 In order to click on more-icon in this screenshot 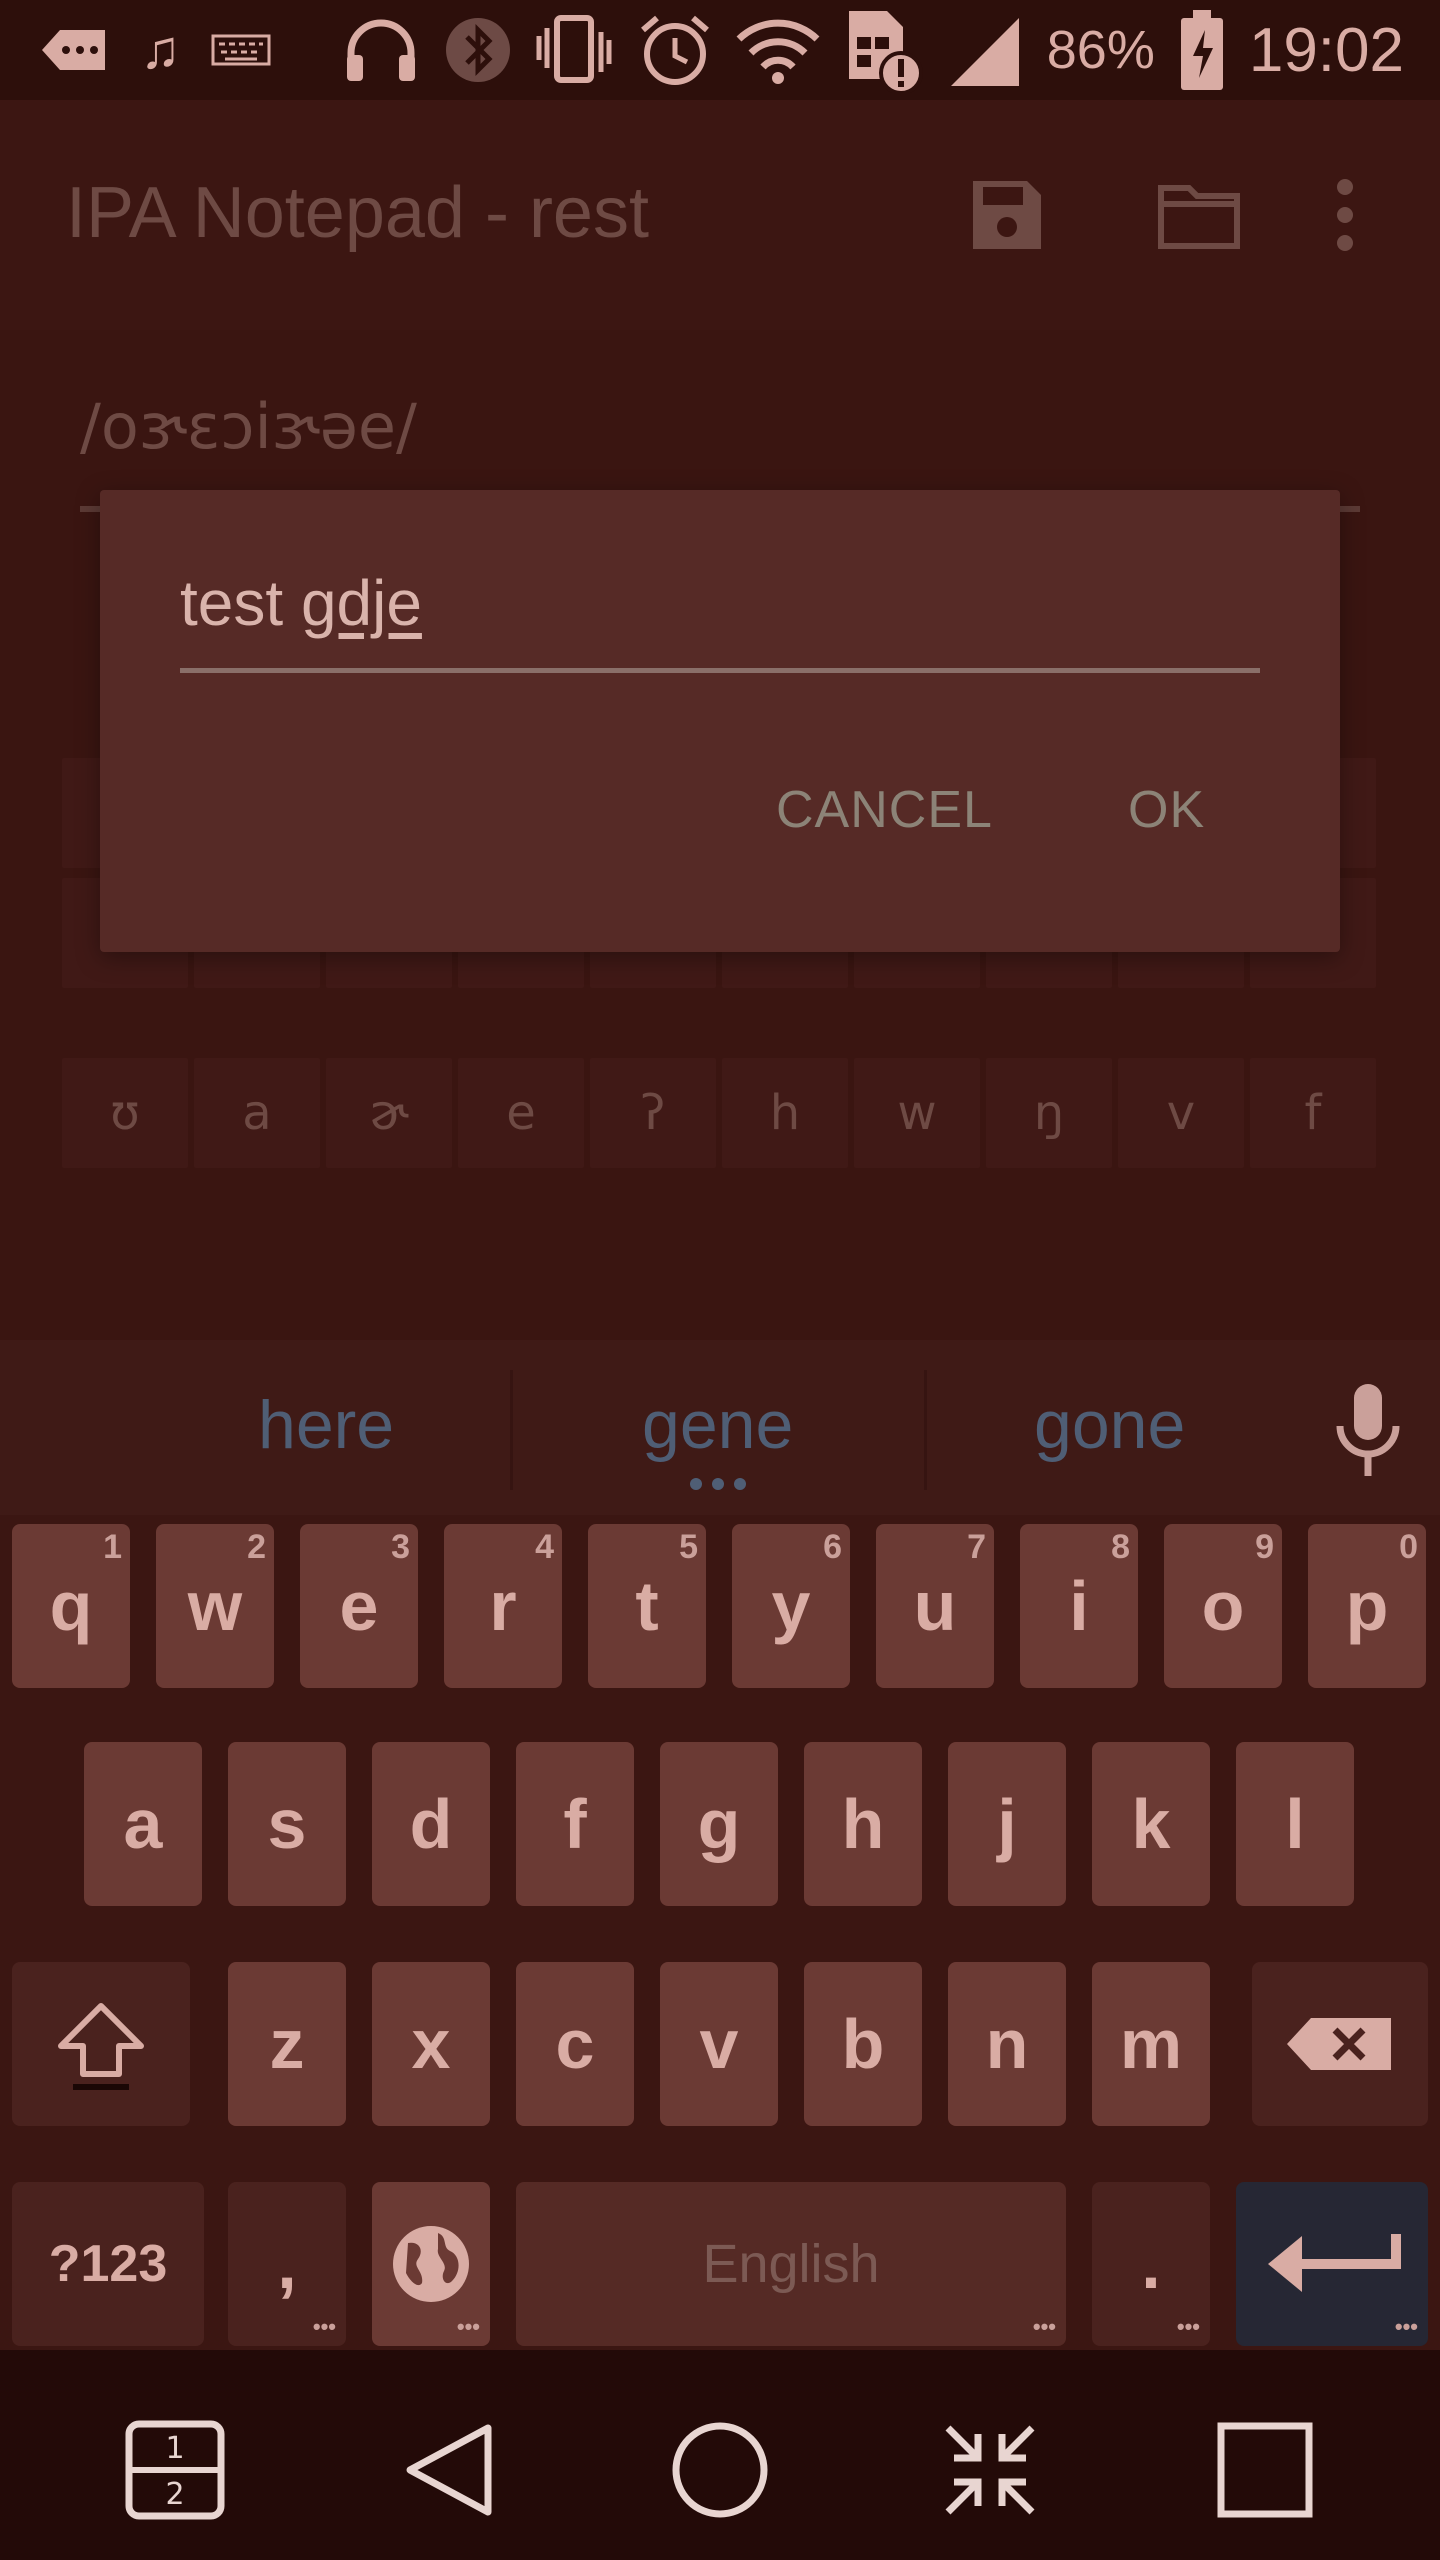, I will do `click(1345, 215)`.